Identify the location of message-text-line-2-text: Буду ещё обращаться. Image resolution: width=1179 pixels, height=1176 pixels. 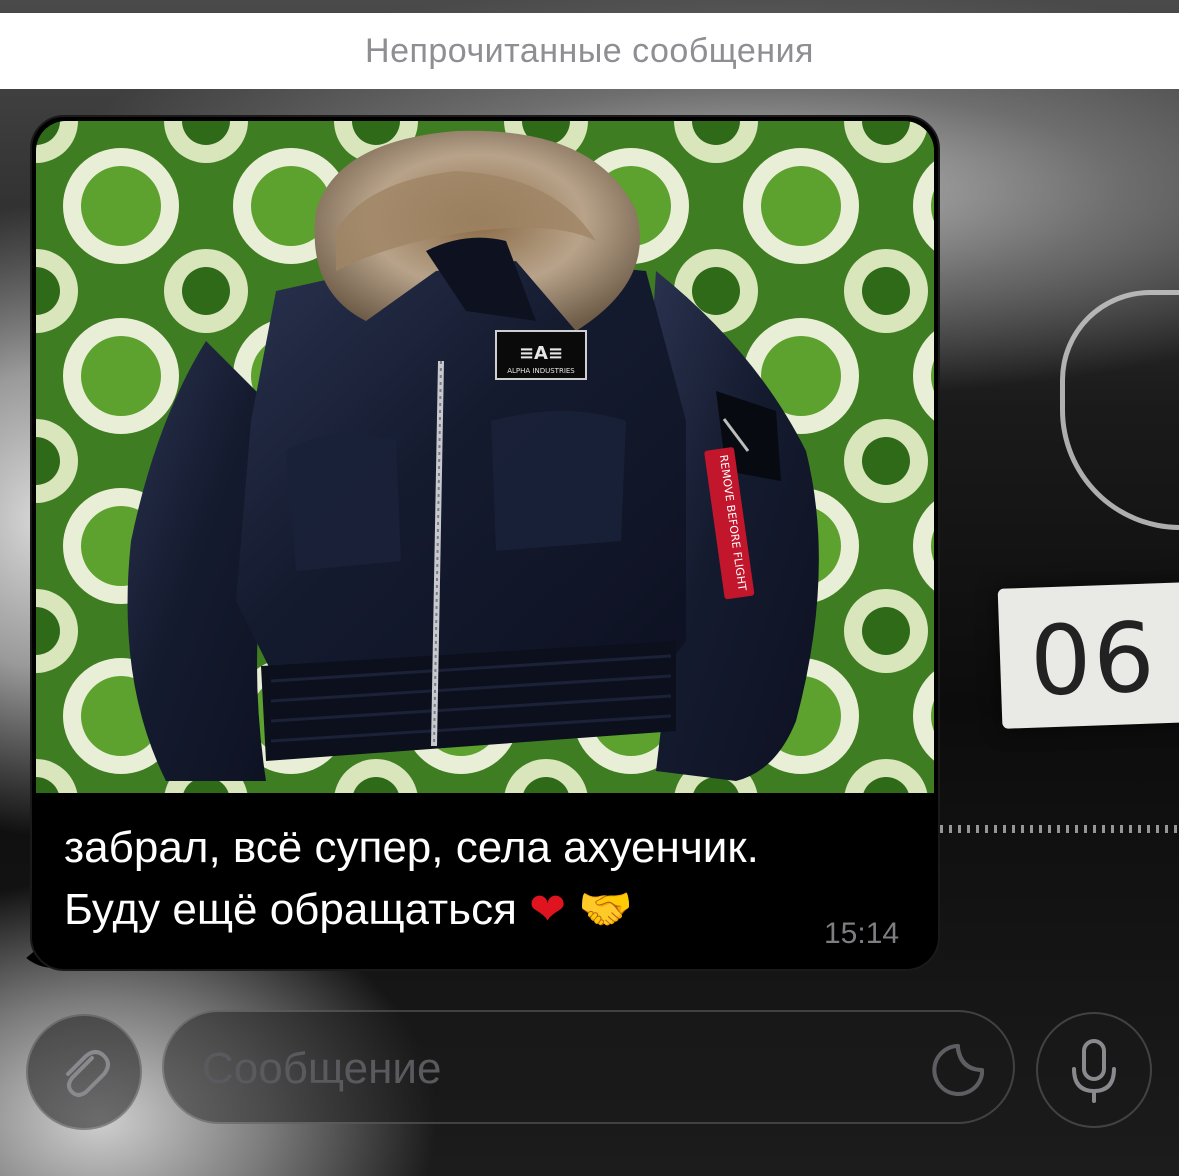
(290, 909).